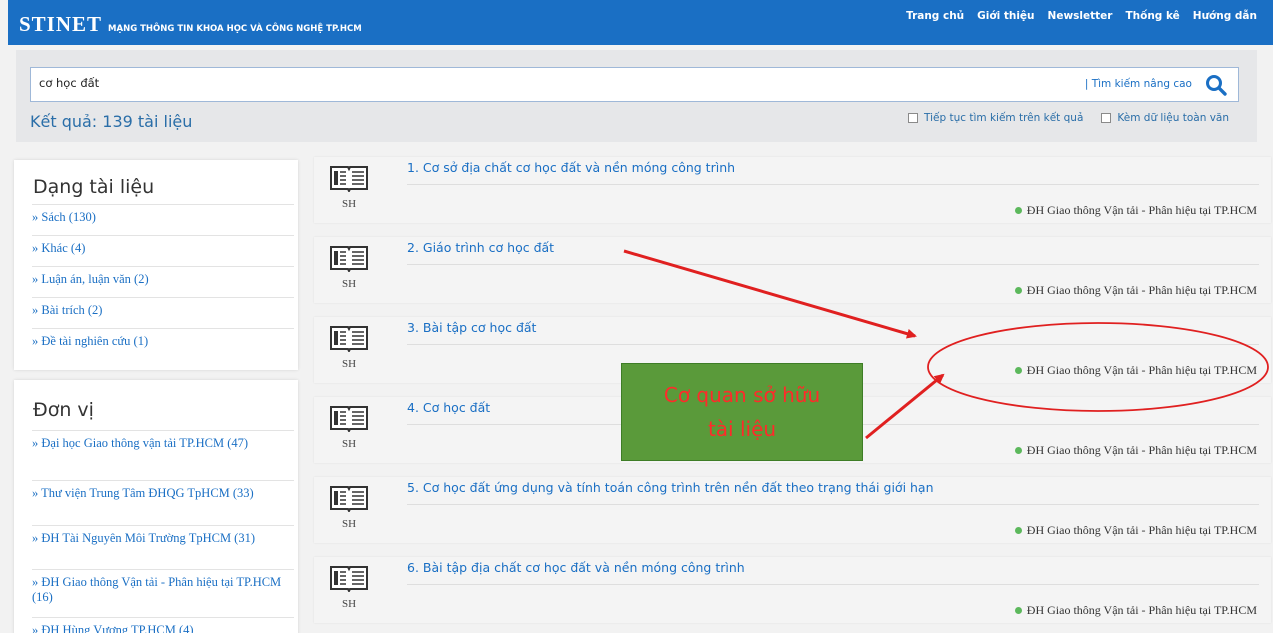 This screenshot has width=1273, height=633. I want to click on search-icon, so click(1216, 85).